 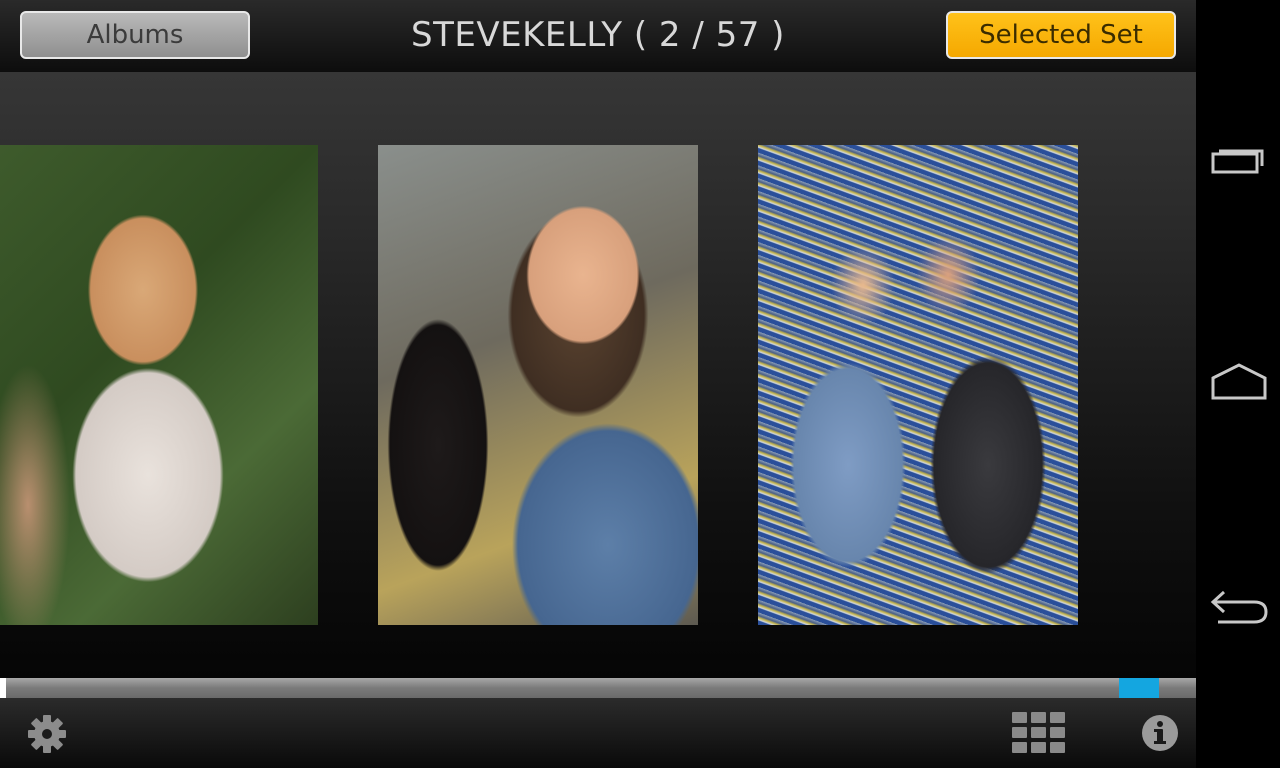 I want to click on settings-icon, so click(x=47, y=734).